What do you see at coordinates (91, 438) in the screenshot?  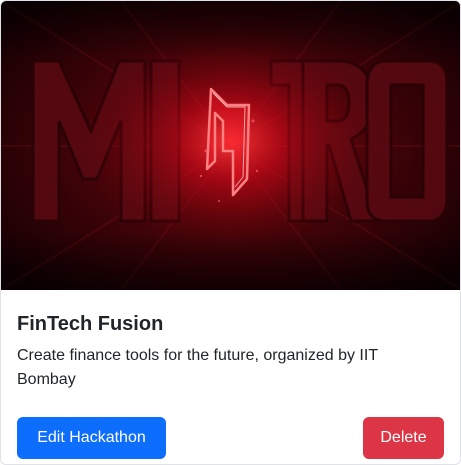 I see `edit-hackathon-button: Edit Hackathon` at bounding box center [91, 438].